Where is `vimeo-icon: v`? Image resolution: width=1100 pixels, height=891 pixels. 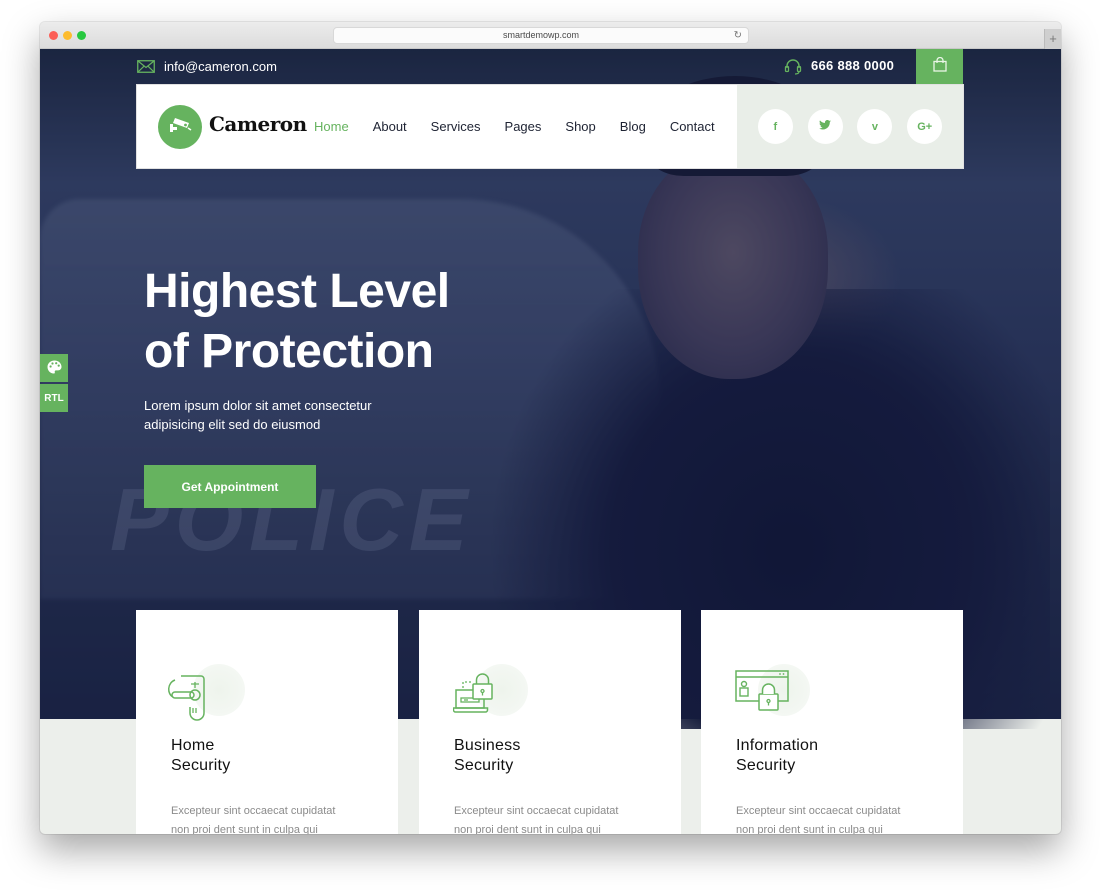 vimeo-icon: v is located at coordinates (874, 126).